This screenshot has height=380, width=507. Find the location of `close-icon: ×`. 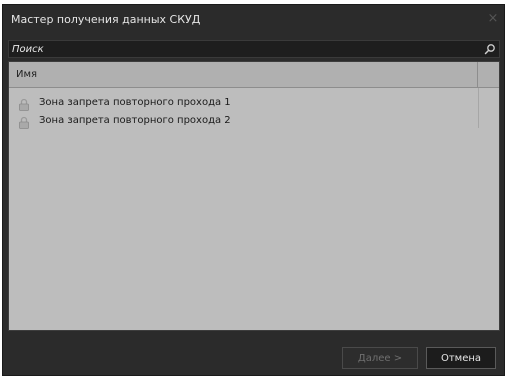

close-icon: × is located at coordinates (493, 19).